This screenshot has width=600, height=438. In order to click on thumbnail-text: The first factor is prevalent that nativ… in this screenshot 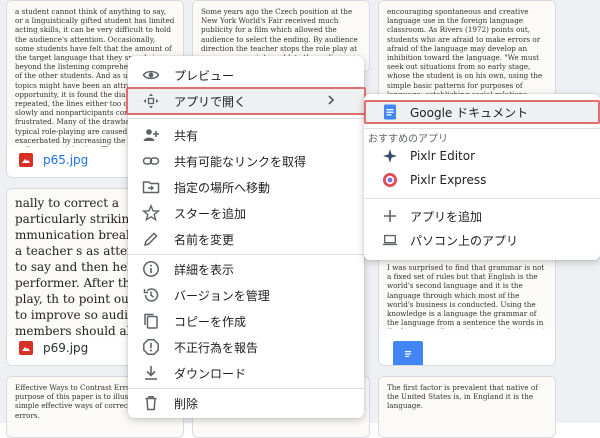, I will do `click(462, 397)`.